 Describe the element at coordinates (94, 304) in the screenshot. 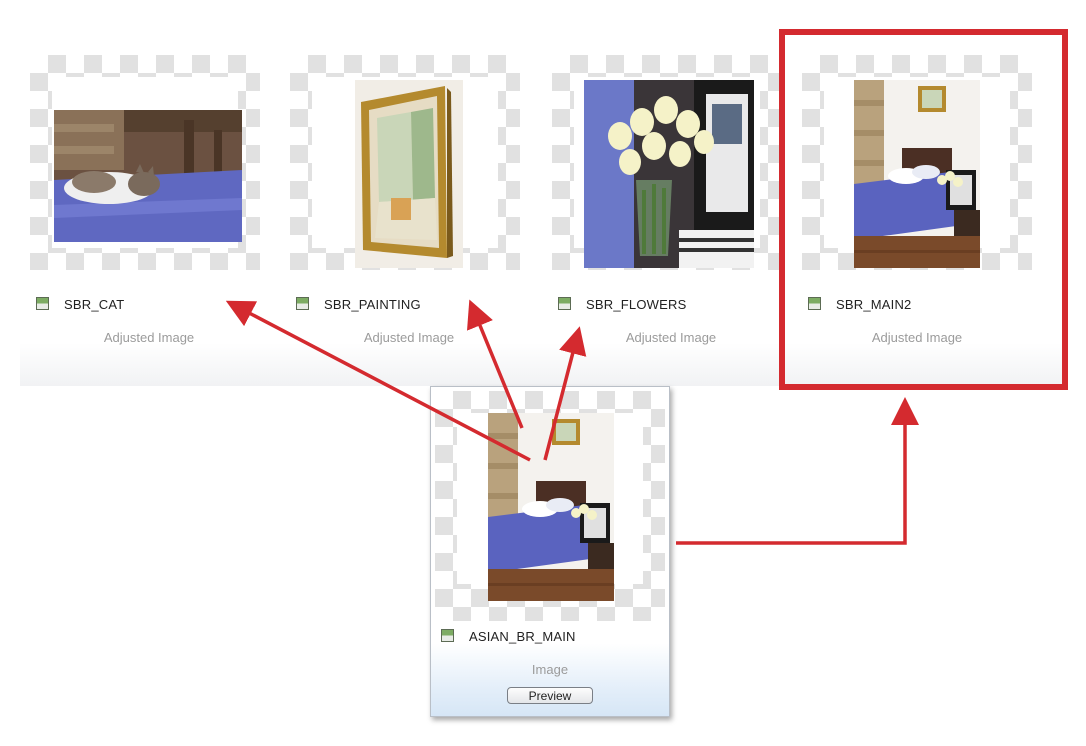

I see `tile-name: SBR_CAT` at that location.